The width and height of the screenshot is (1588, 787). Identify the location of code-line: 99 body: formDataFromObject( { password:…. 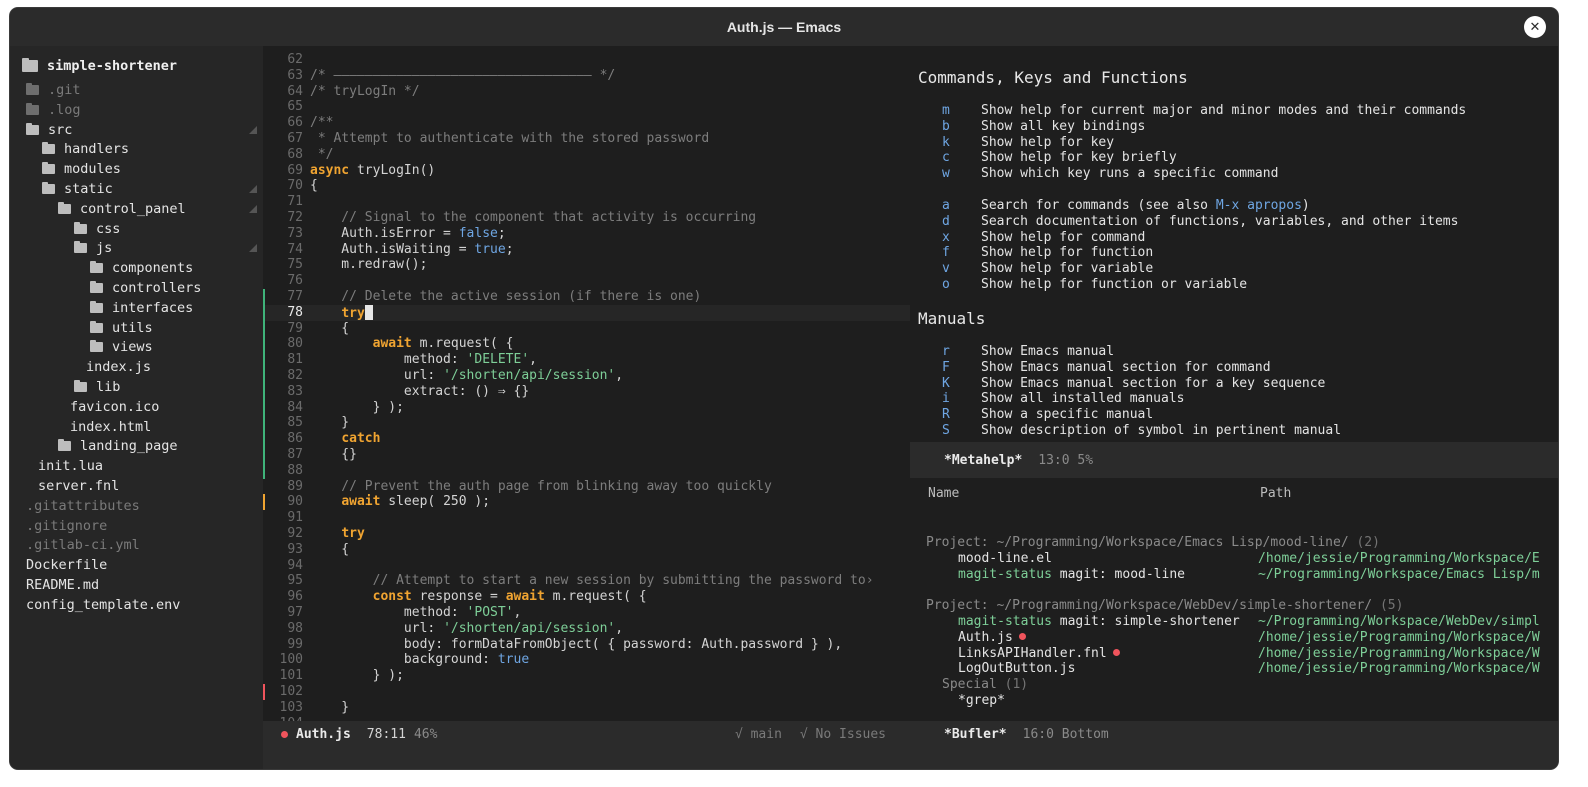
(586, 645).